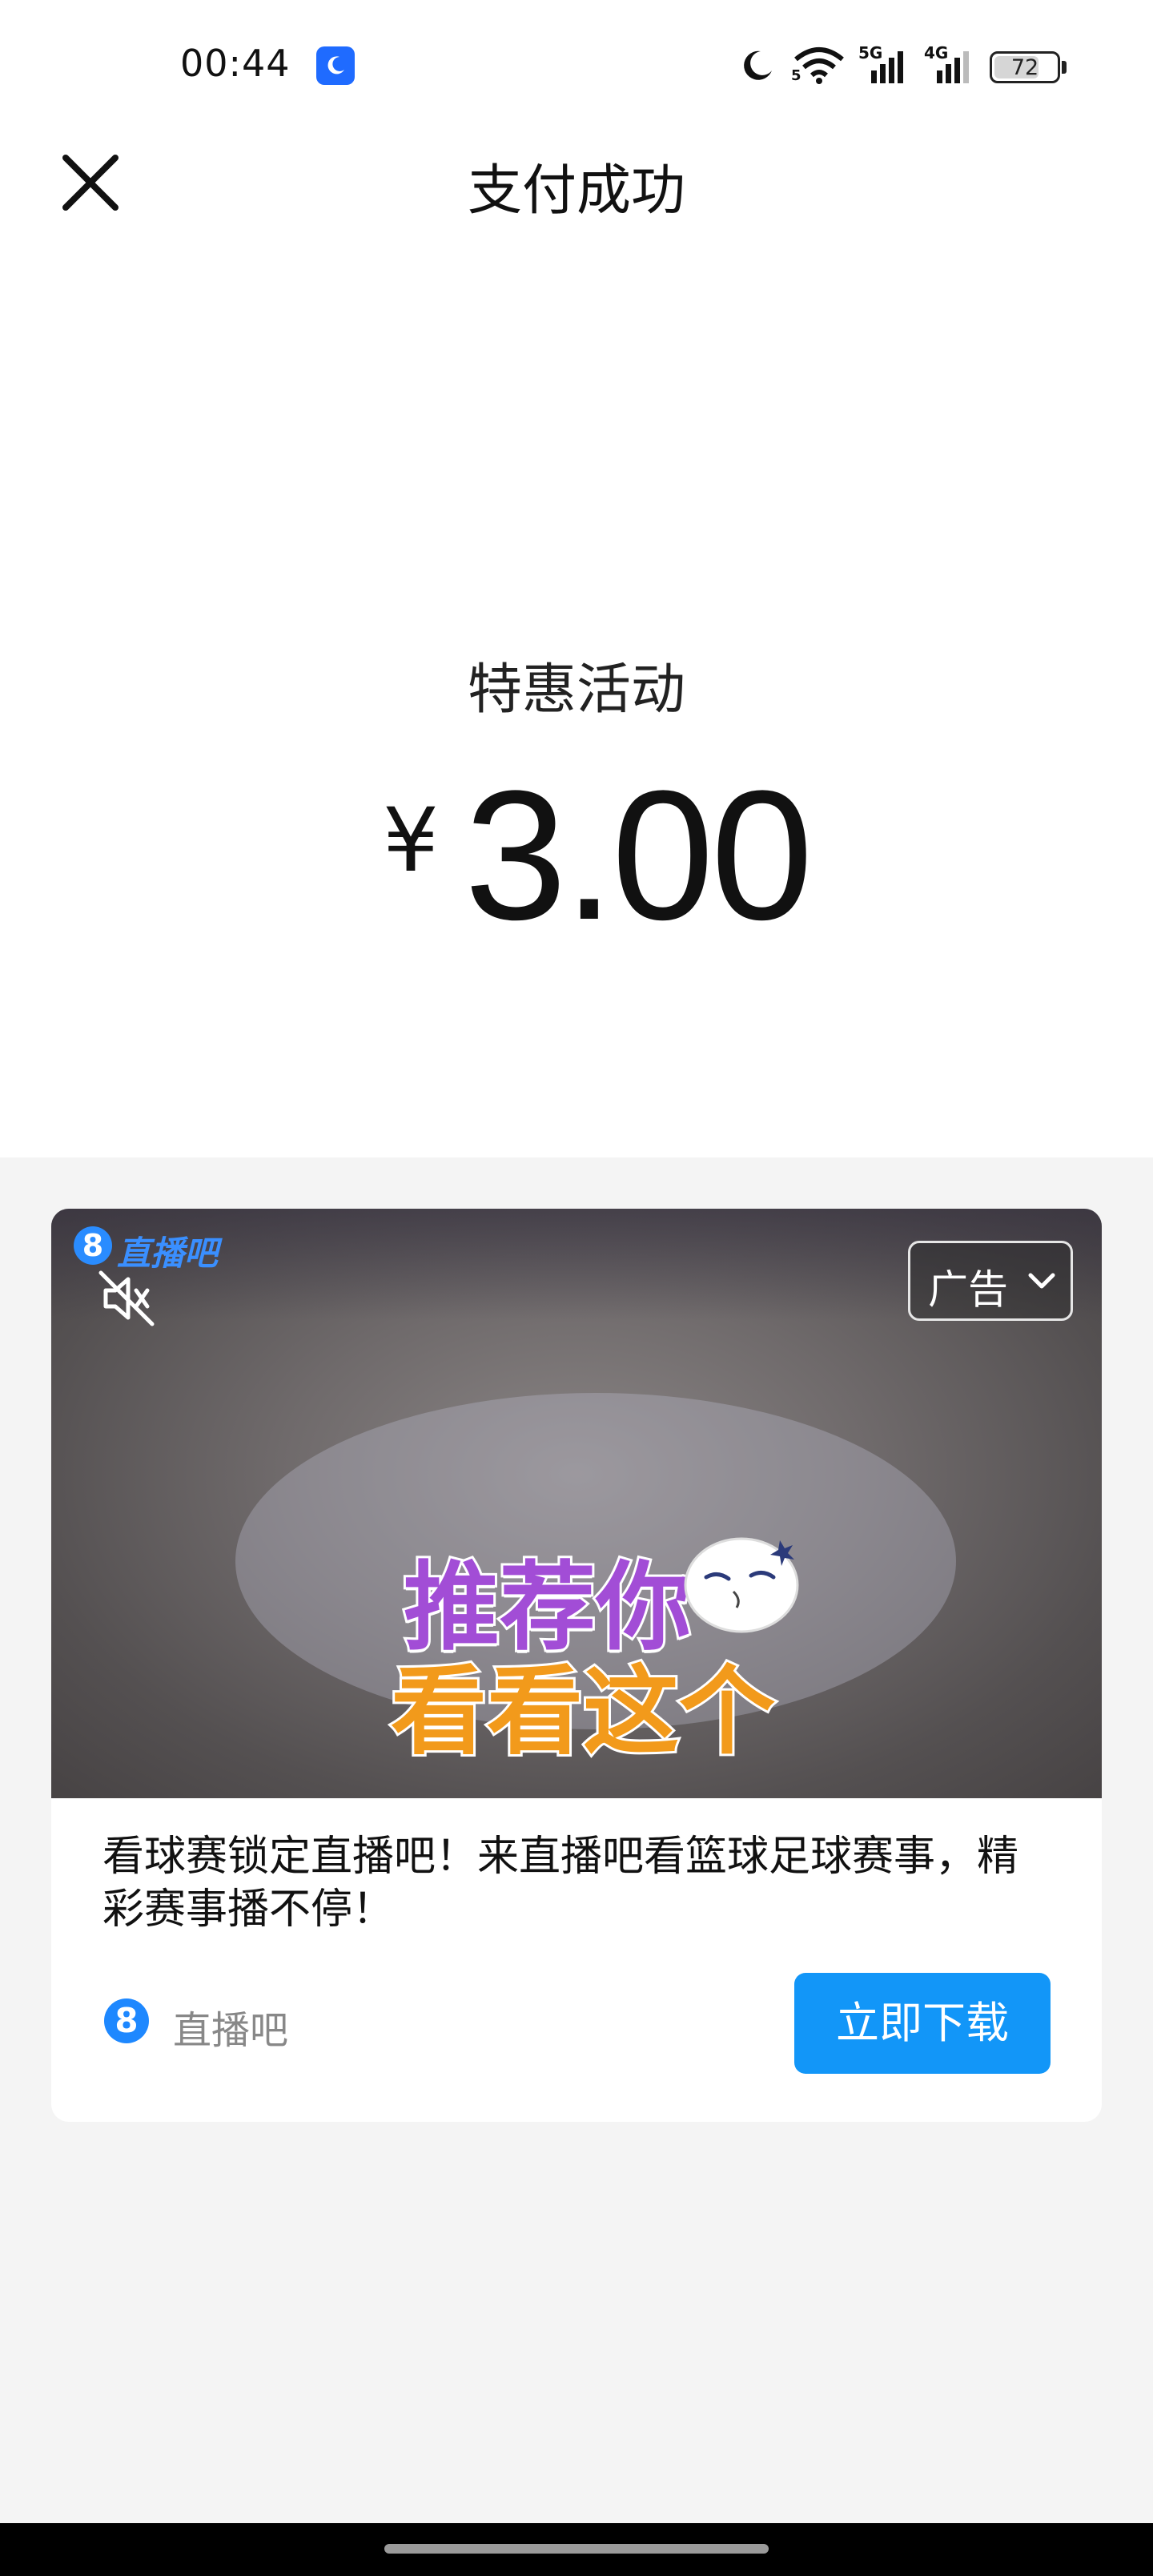 The height and width of the screenshot is (2576, 1153). Describe the element at coordinates (411, 841) in the screenshot. I see `currency-symbol: ¥` at that location.